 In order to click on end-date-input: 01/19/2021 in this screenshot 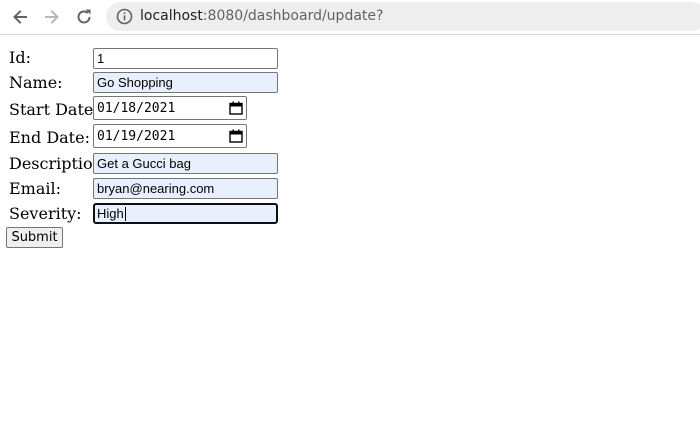, I will do `click(170, 136)`.